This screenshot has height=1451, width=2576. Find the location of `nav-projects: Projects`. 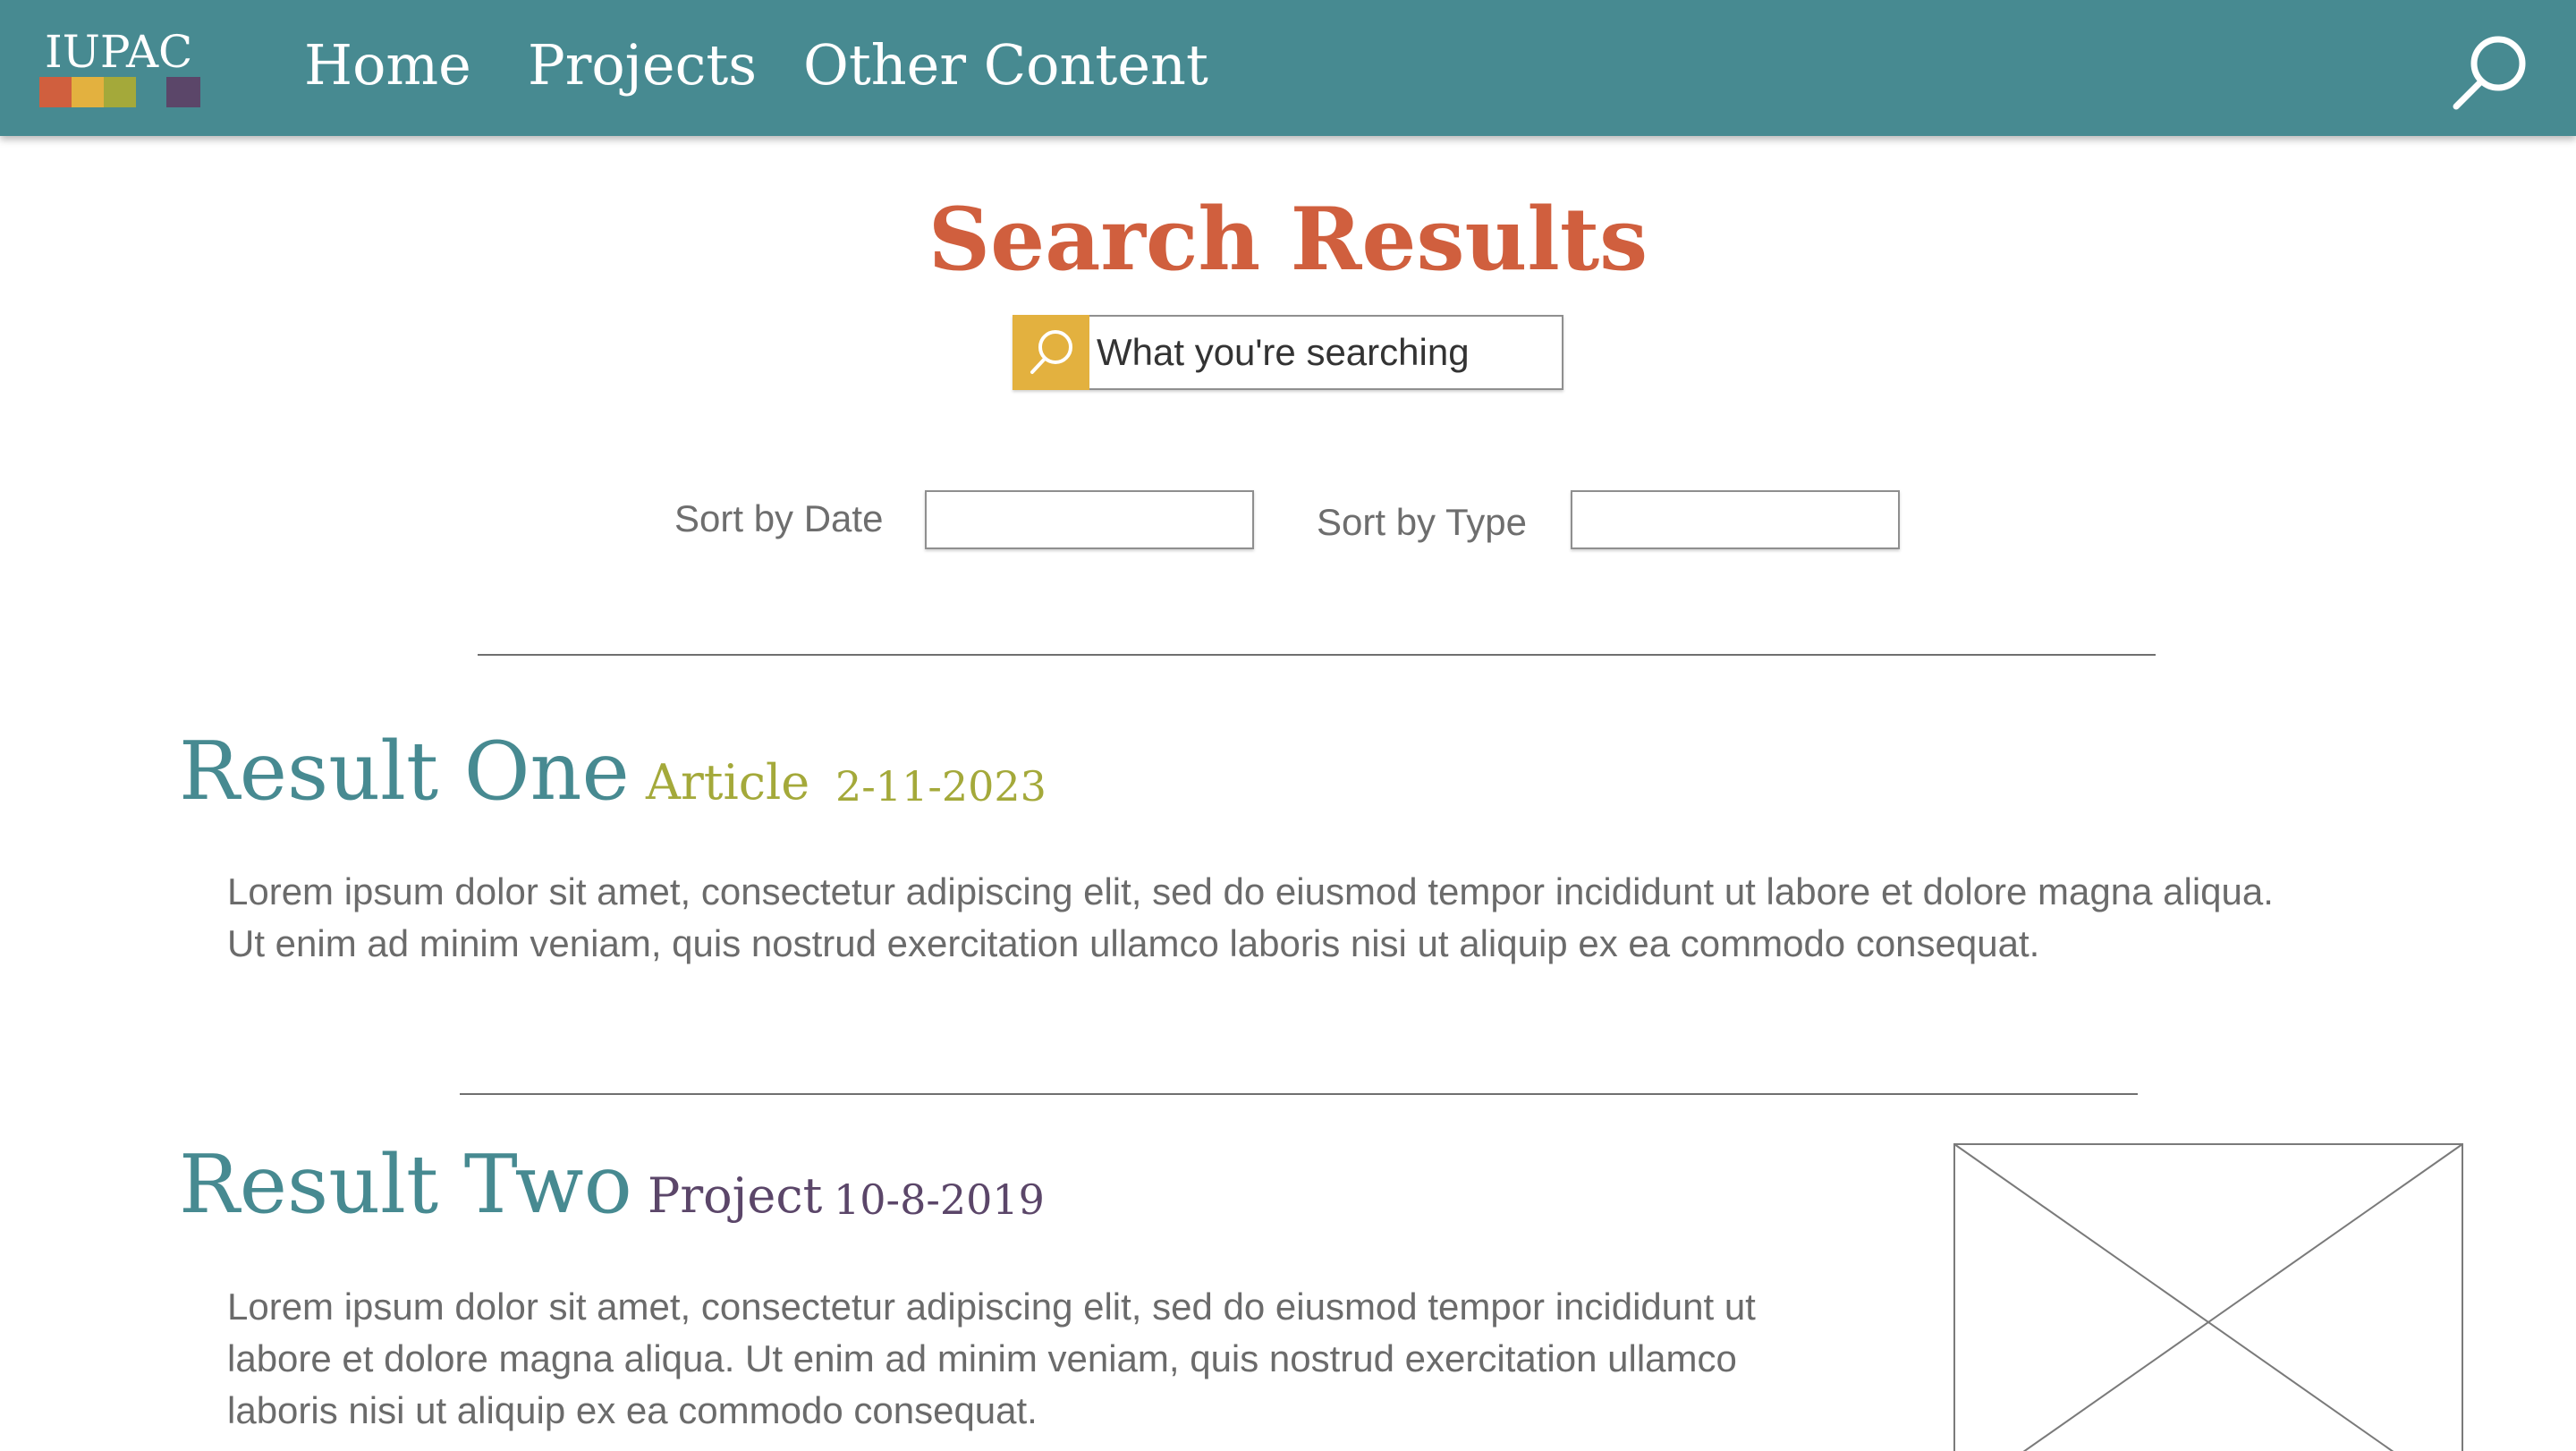

nav-projects: Projects is located at coordinates (642, 65).